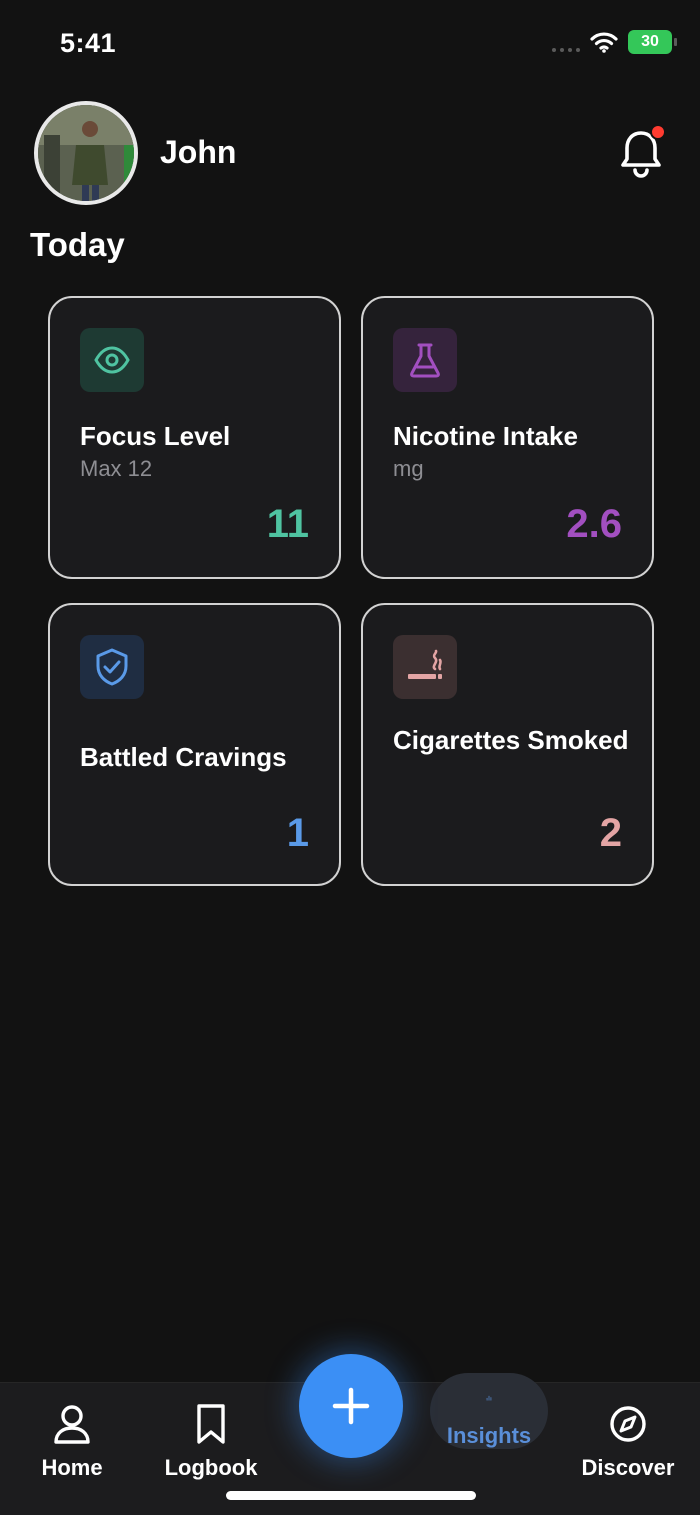 This screenshot has height=1515, width=700. What do you see at coordinates (511, 740) in the screenshot?
I see `card-title: Cigarettes Smoked` at bounding box center [511, 740].